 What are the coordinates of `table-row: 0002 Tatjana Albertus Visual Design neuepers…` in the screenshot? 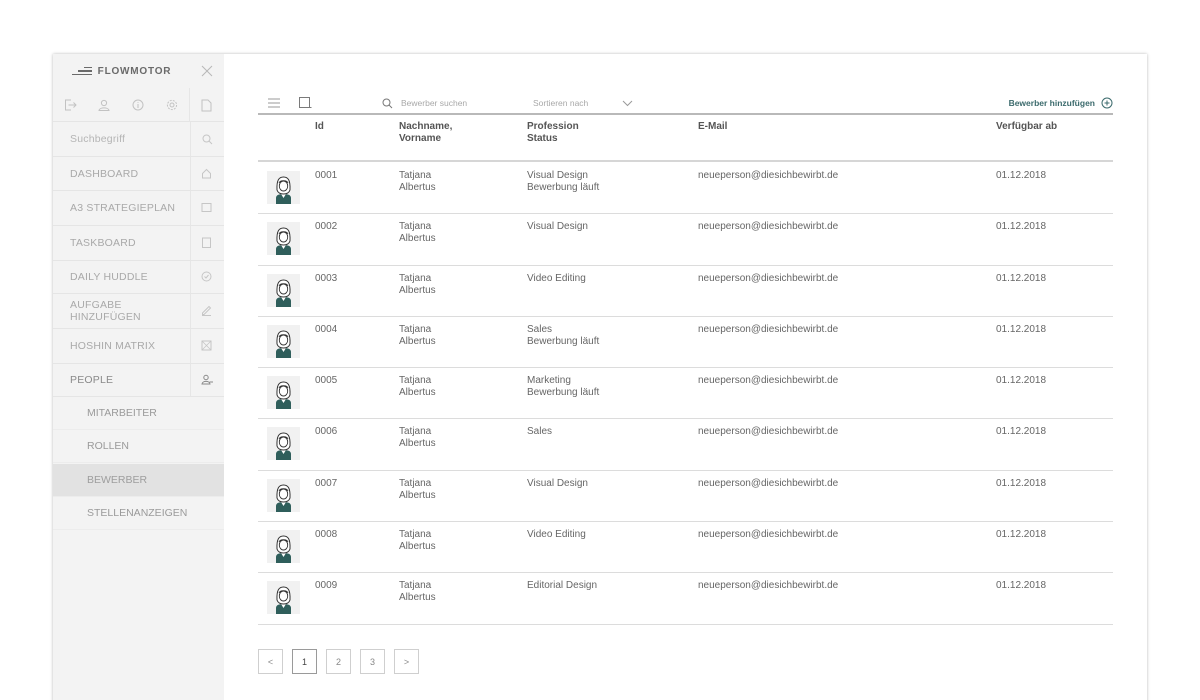 It's located at (685, 240).